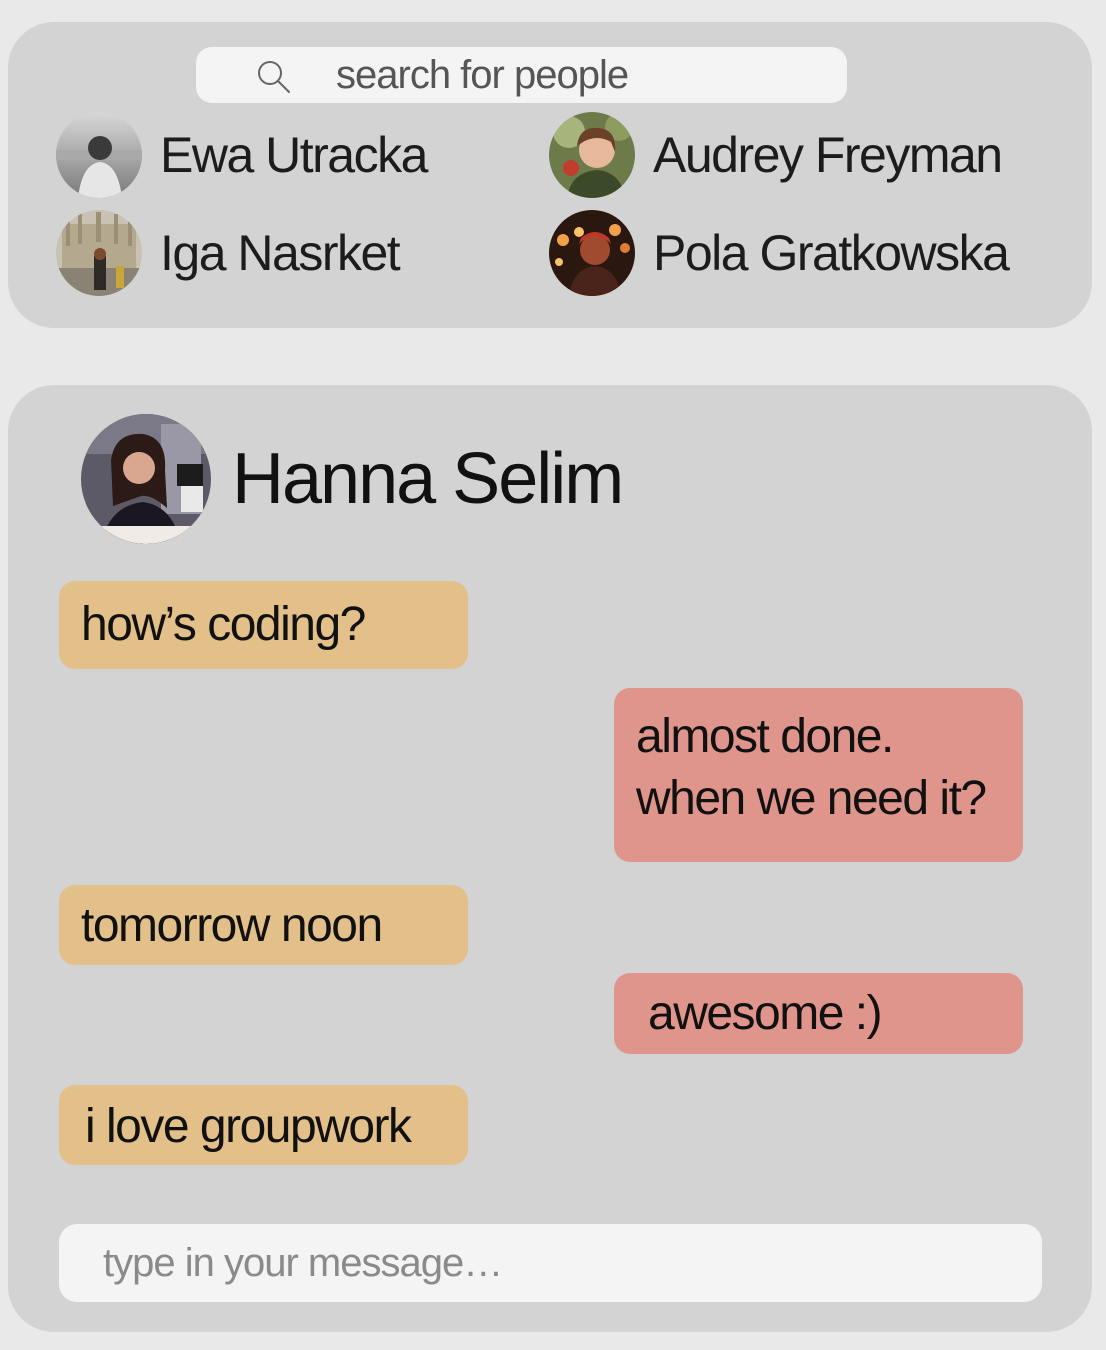 The height and width of the screenshot is (1350, 1106). I want to click on message-input, so click(553, 1263).